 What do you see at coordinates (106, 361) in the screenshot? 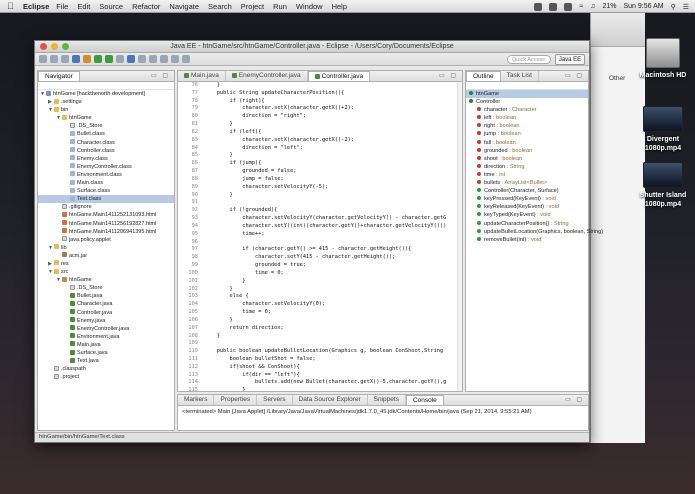
I see `tree-item: Text.java` at bounding box center [106, 361].